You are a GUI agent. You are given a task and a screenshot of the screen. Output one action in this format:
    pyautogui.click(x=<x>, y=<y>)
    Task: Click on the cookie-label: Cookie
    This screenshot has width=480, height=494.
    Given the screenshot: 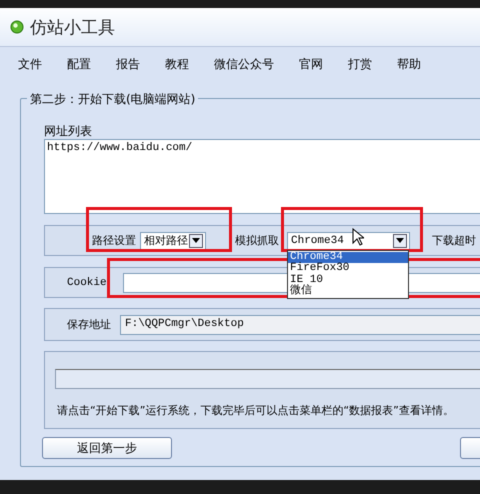 What is the action you would take?
    pyautogui.click(x=87, y=282)
    